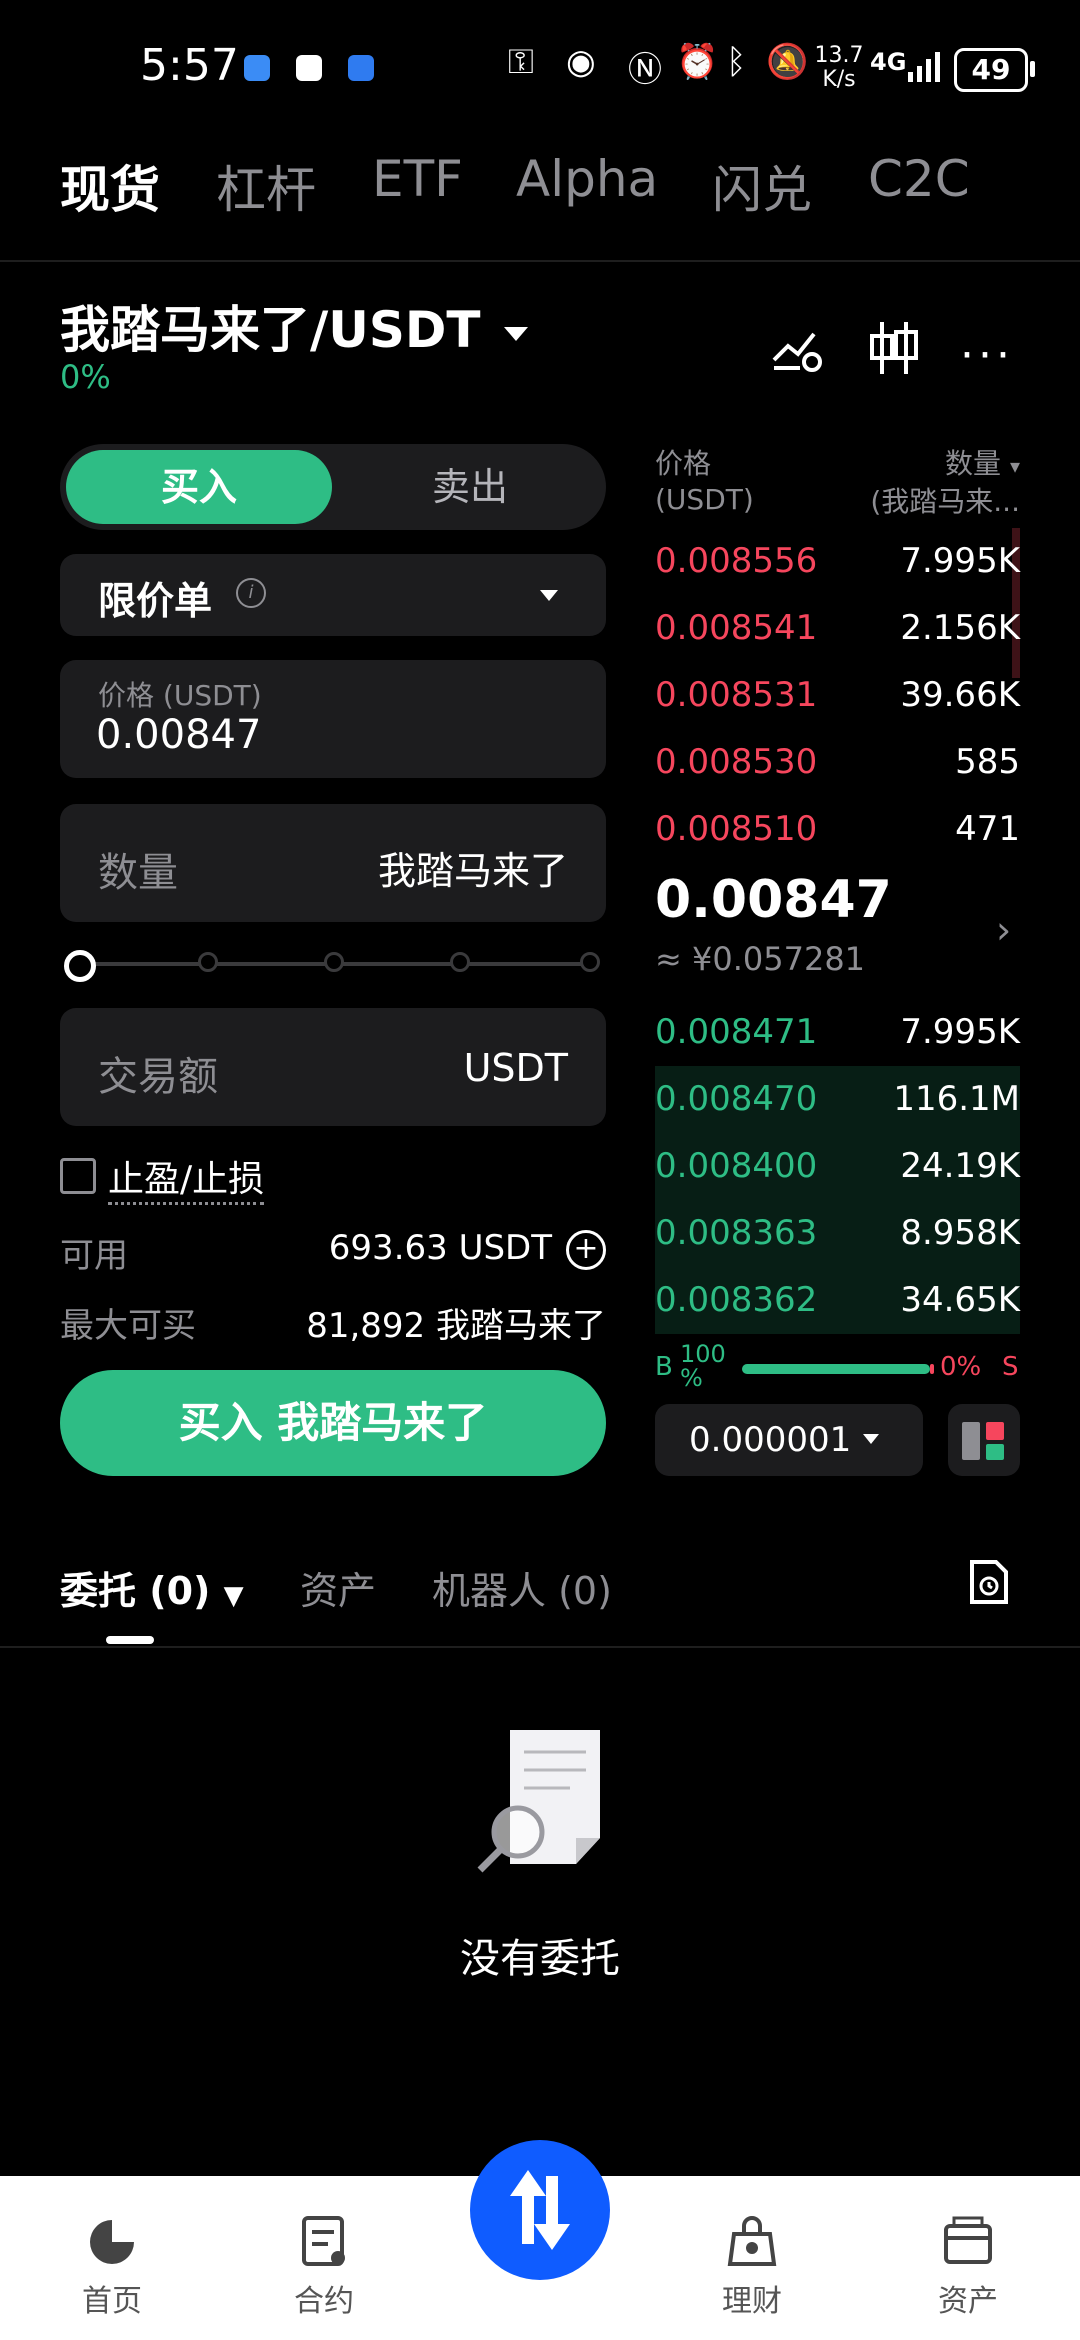  I want to click on ask-price: 0.008531, so click(736, 695).